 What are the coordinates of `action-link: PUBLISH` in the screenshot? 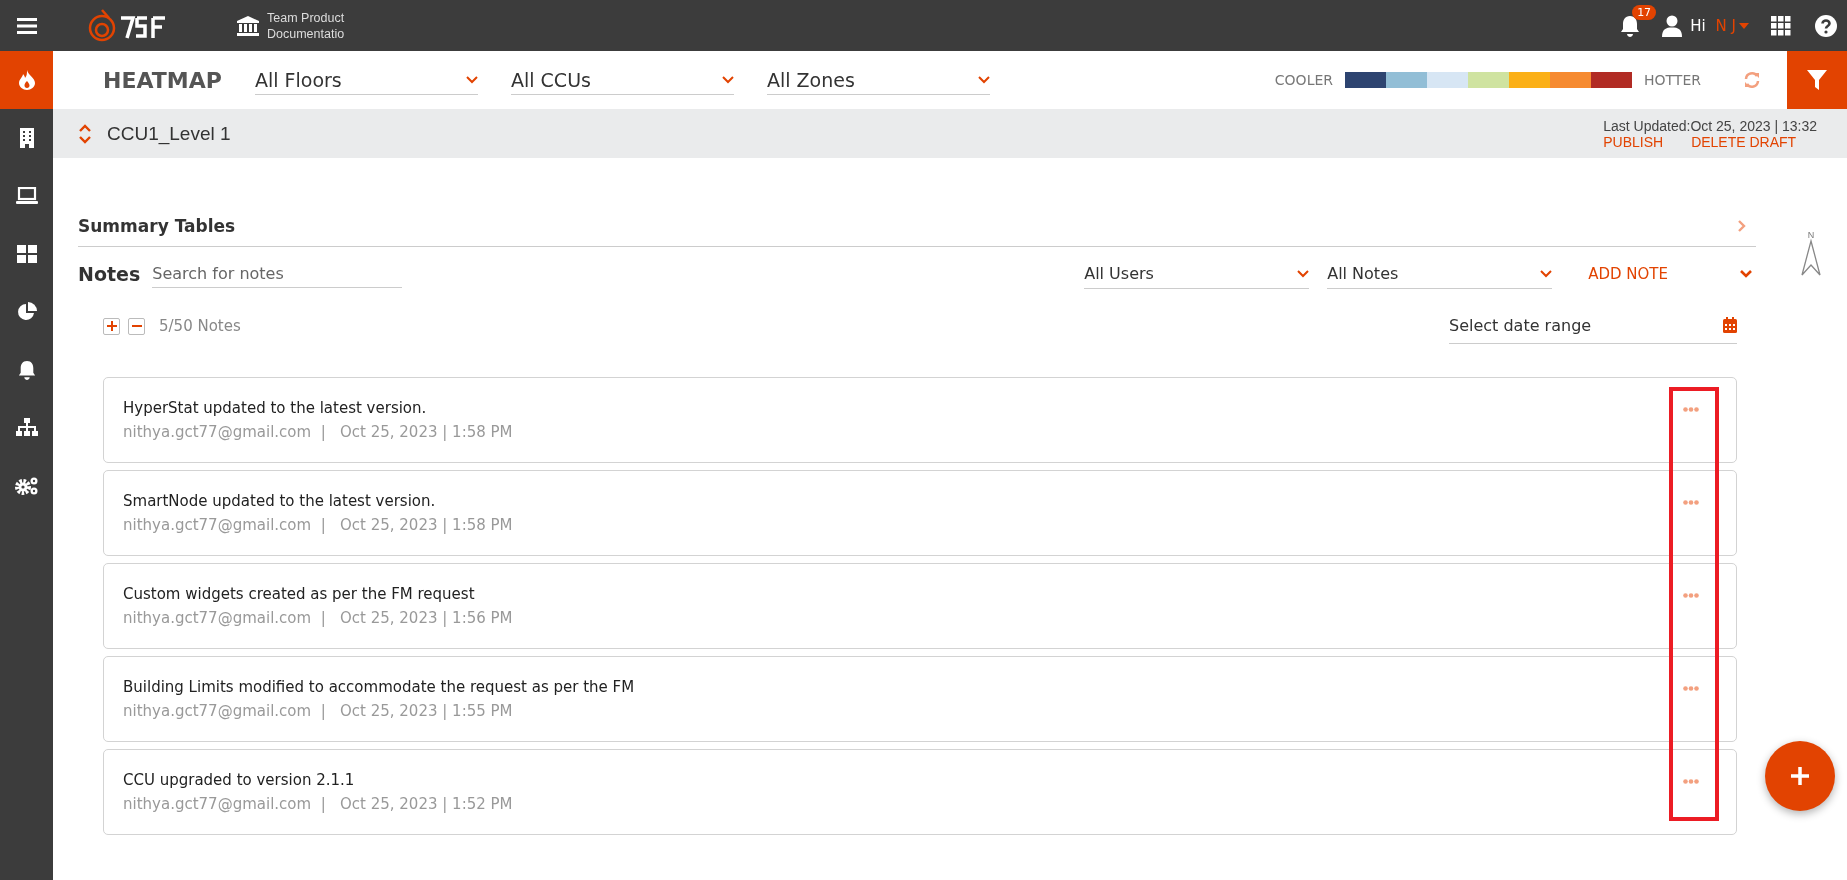 It's located at (1633, 141).